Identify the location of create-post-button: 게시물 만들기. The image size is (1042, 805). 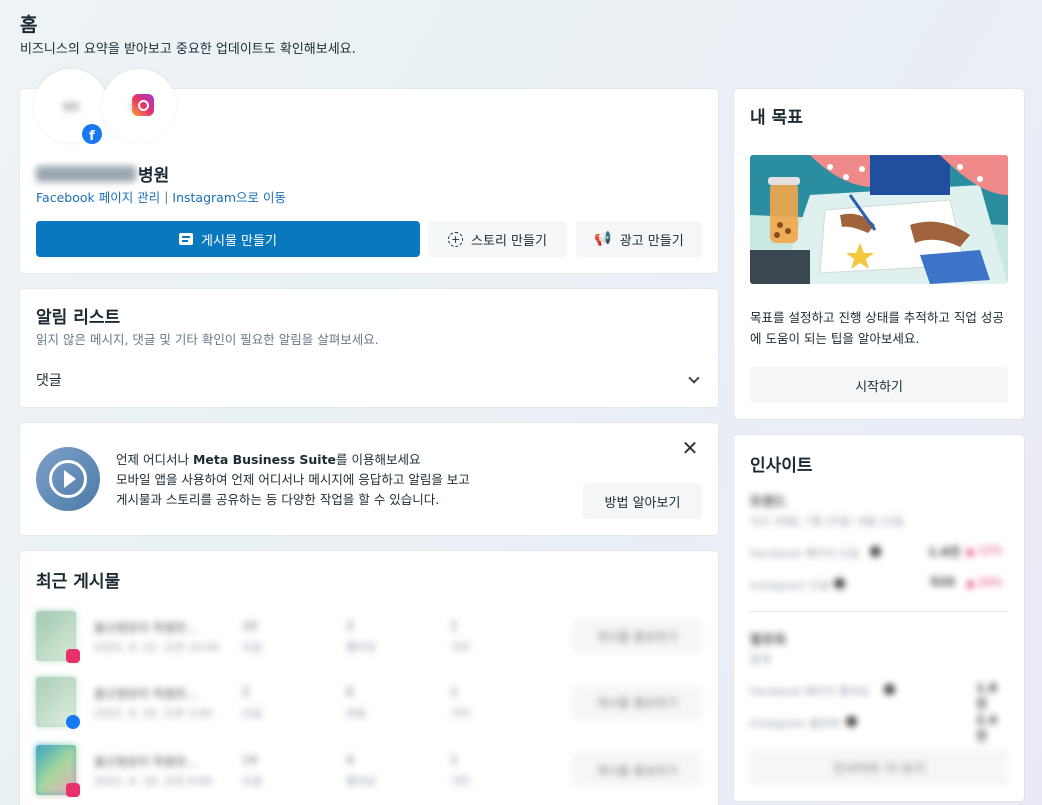
(228, 239).